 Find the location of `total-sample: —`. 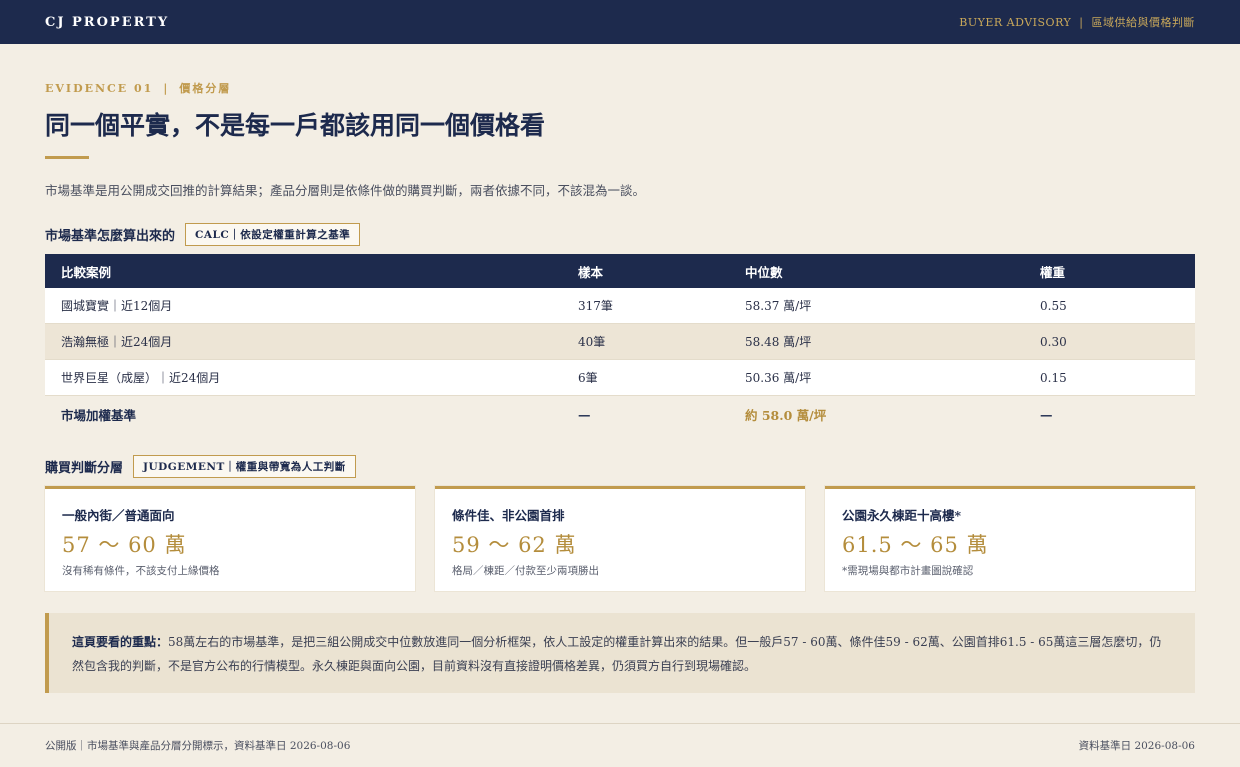

total-sample: — is located at coordinates (584, 414).